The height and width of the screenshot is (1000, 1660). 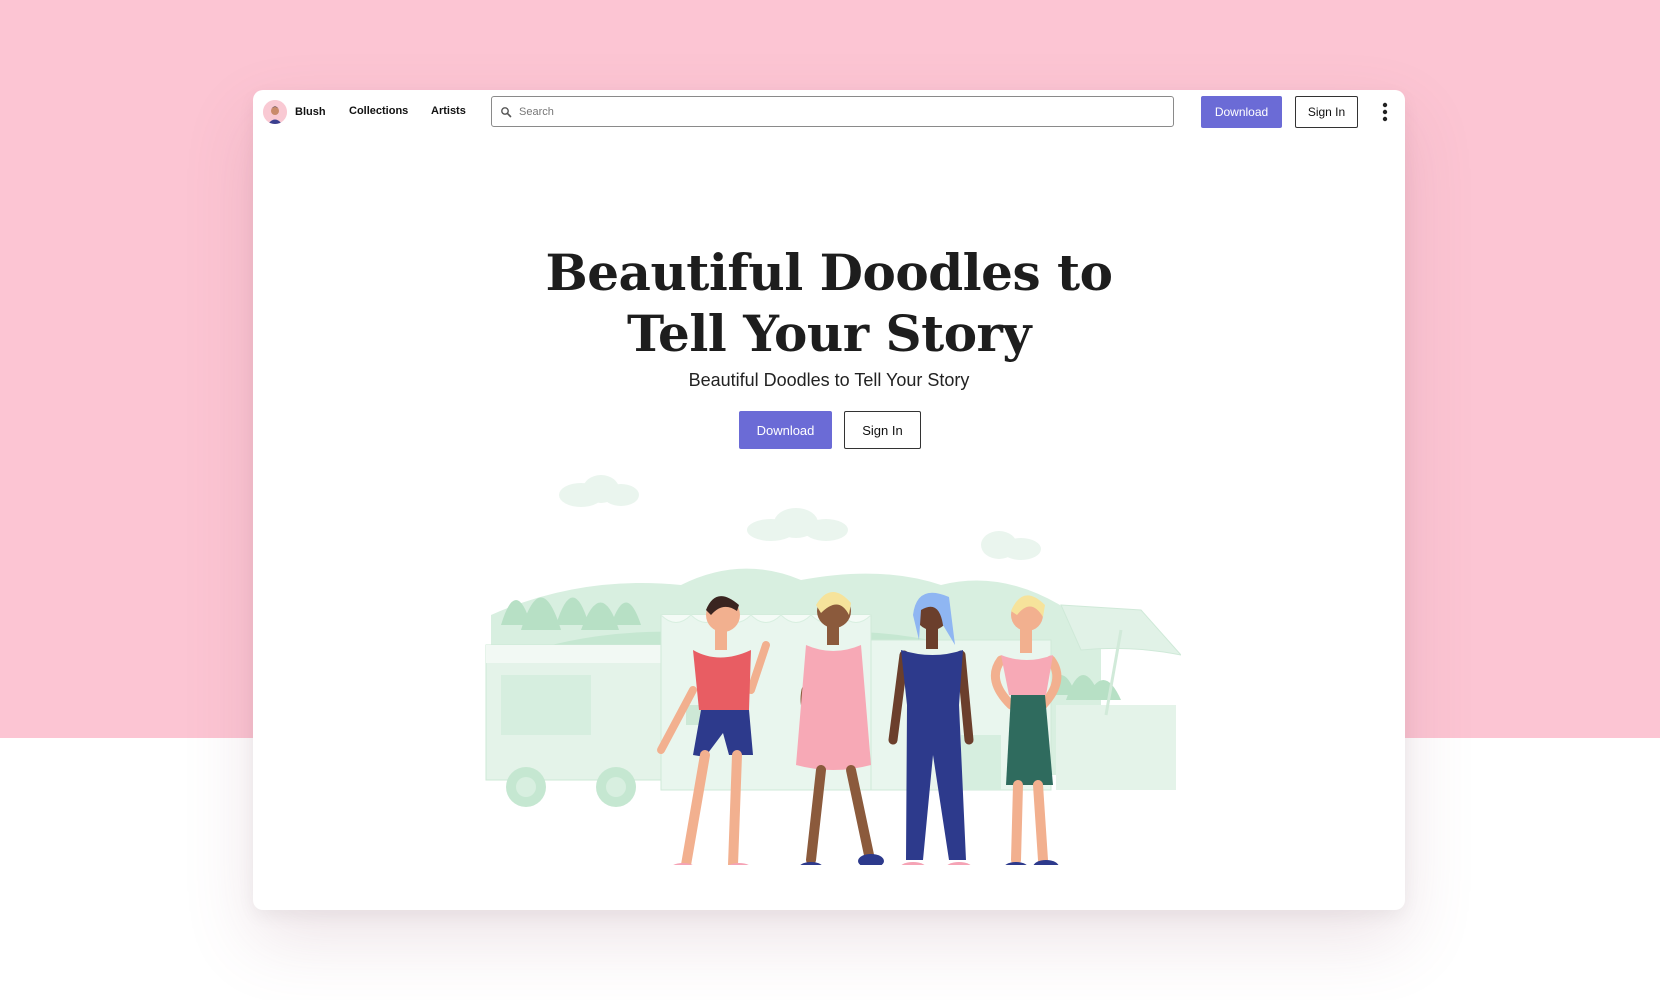 What do you see at coordinates (1326, 112) in the screenshot?
I see `nav-signin-button: Sign In` at bounding box center [1326, 112].